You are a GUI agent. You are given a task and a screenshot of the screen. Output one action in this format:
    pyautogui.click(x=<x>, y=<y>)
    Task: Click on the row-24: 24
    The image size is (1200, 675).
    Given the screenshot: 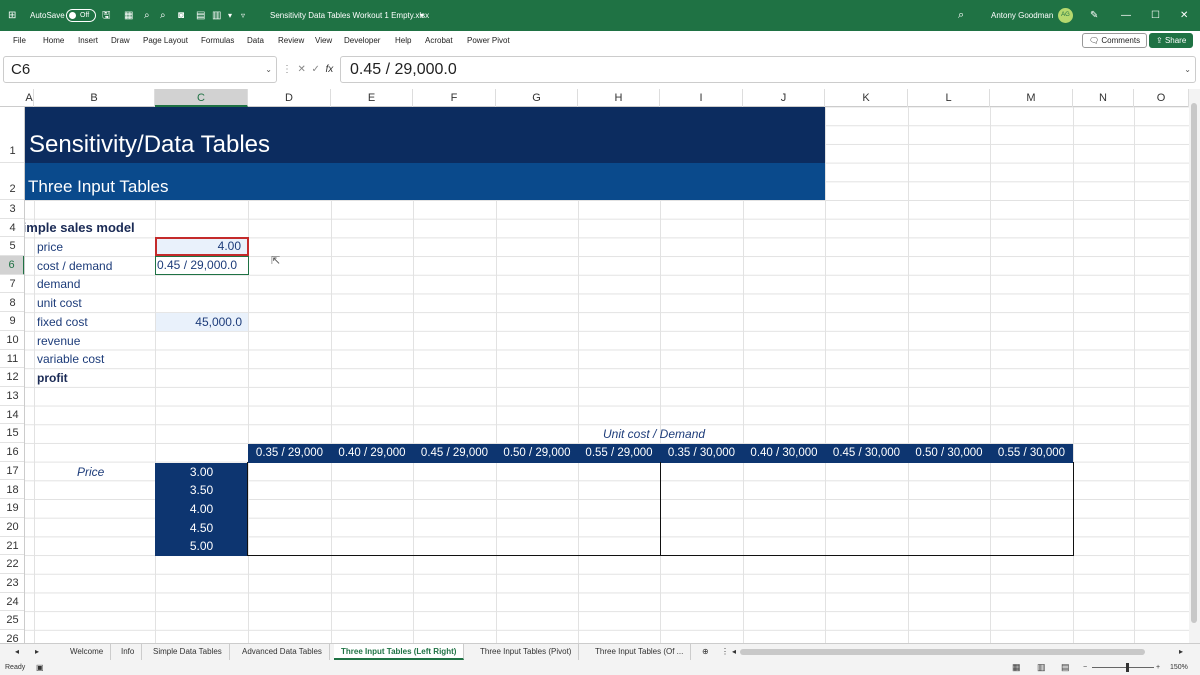 What is the action you would take?
    pyautogui.click(x=12, y=602)
    